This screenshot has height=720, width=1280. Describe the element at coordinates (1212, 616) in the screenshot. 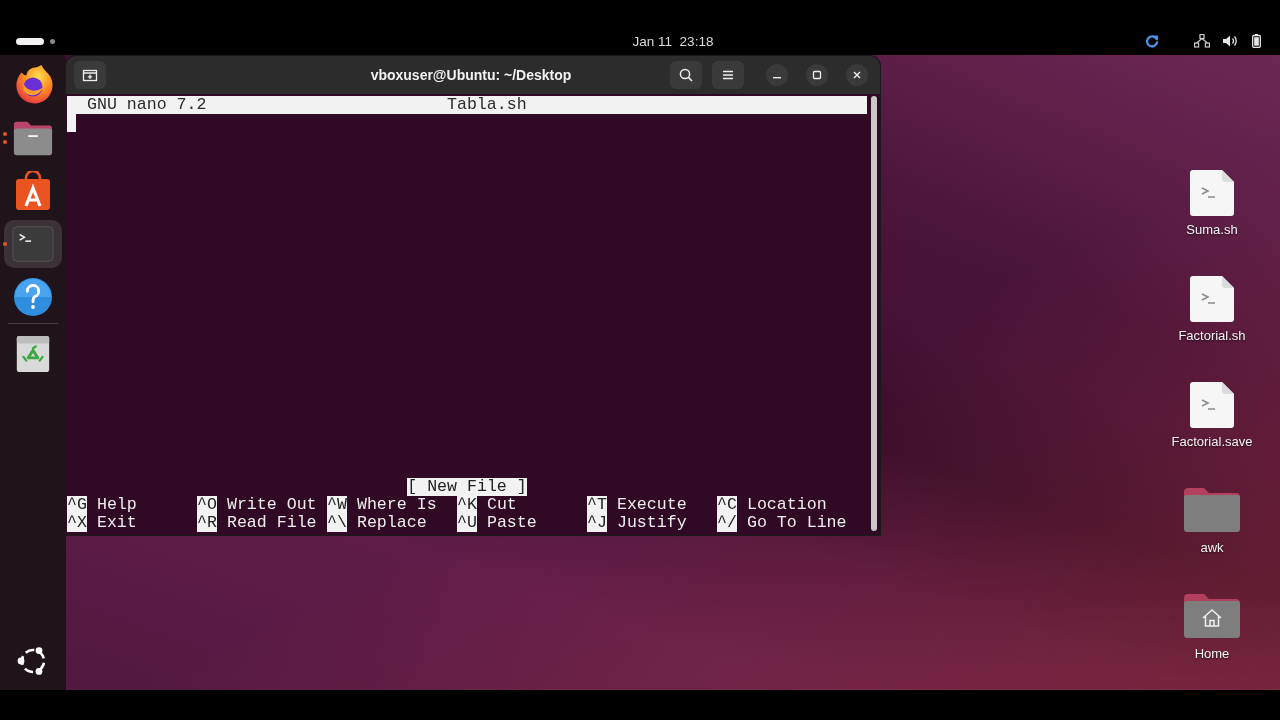

I see `home-folder-icon` at that location.